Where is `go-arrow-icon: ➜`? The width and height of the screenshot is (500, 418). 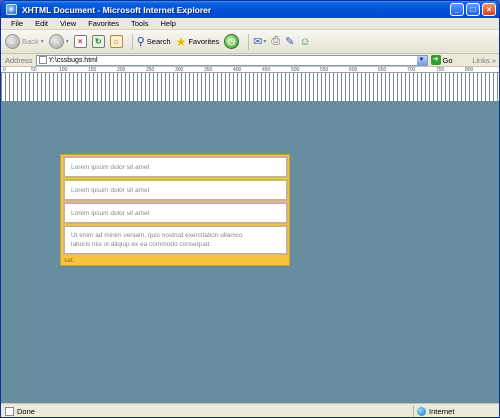 go-arrow-icon: ➜ is located at coordinates (435, 60).